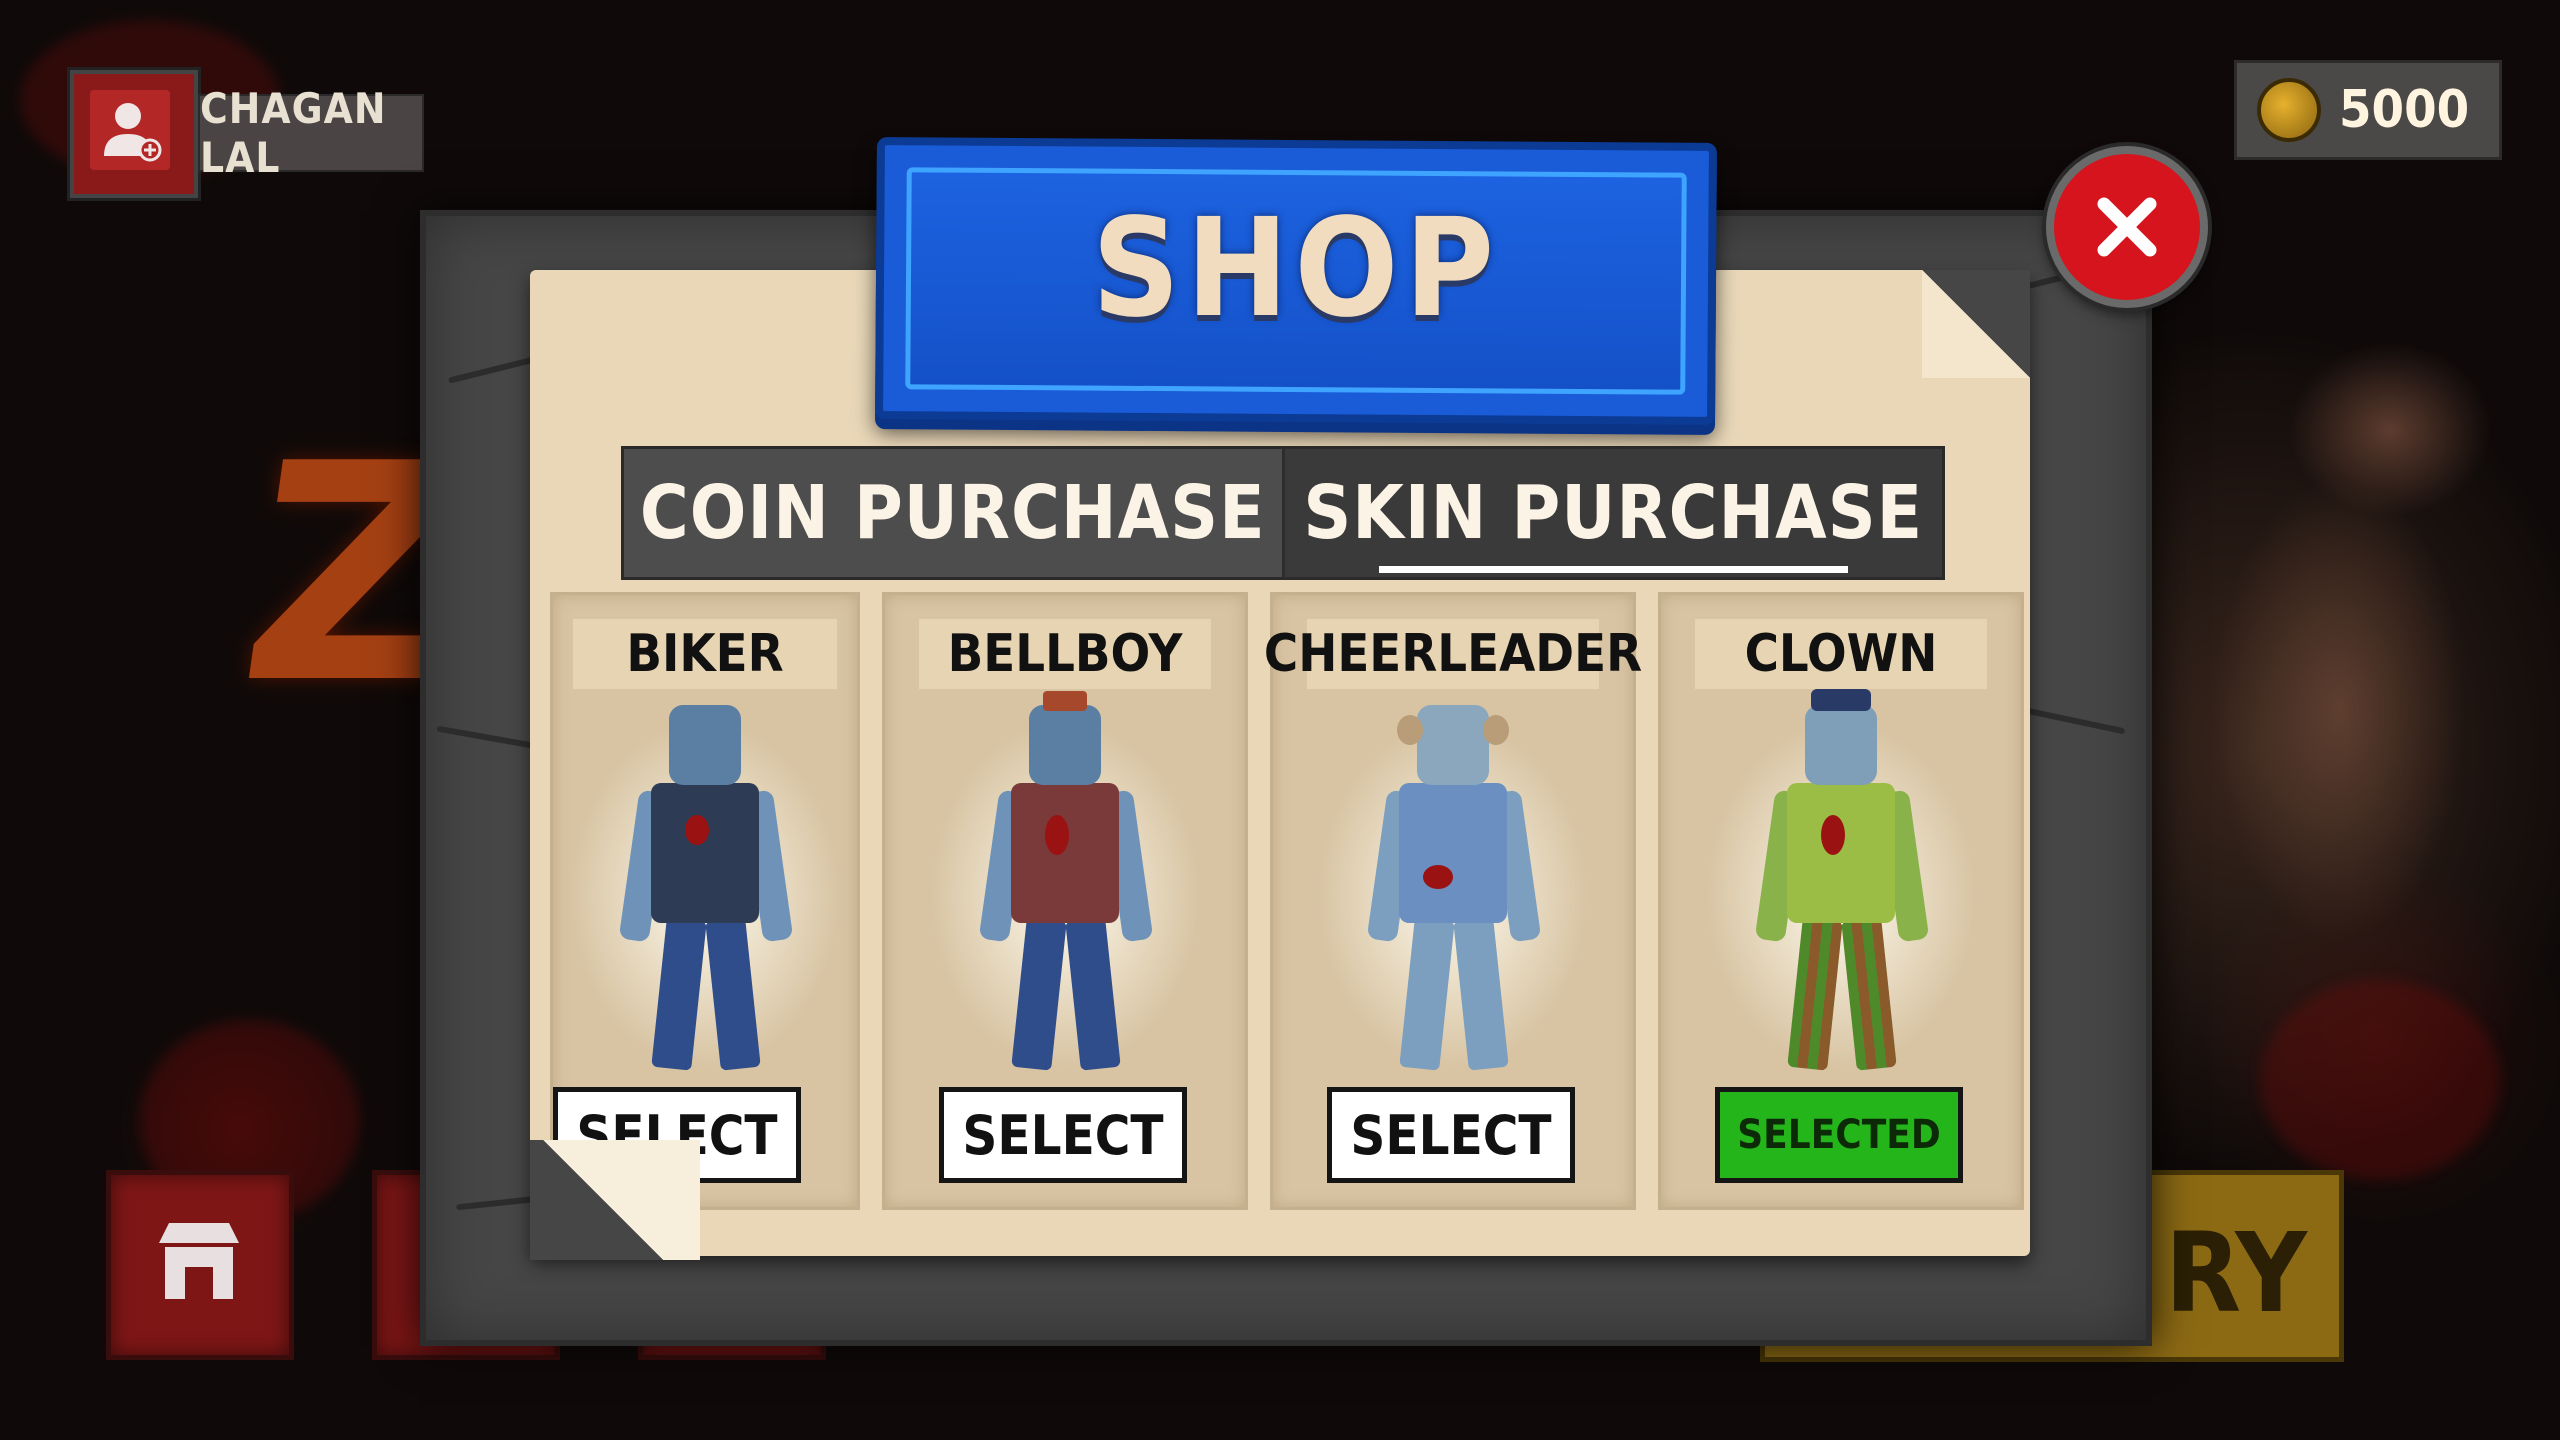 The image size is (2560, 1440). I want to click on skin-card-cheerleader: CHEERLEADER SELECT, so click(1453, 901).